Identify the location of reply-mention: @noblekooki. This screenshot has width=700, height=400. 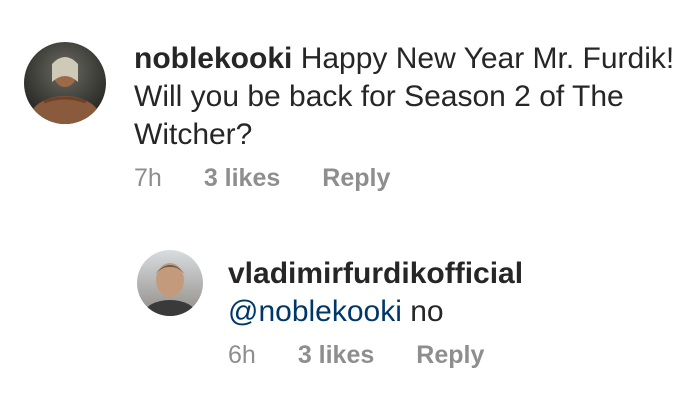
(315, 311).